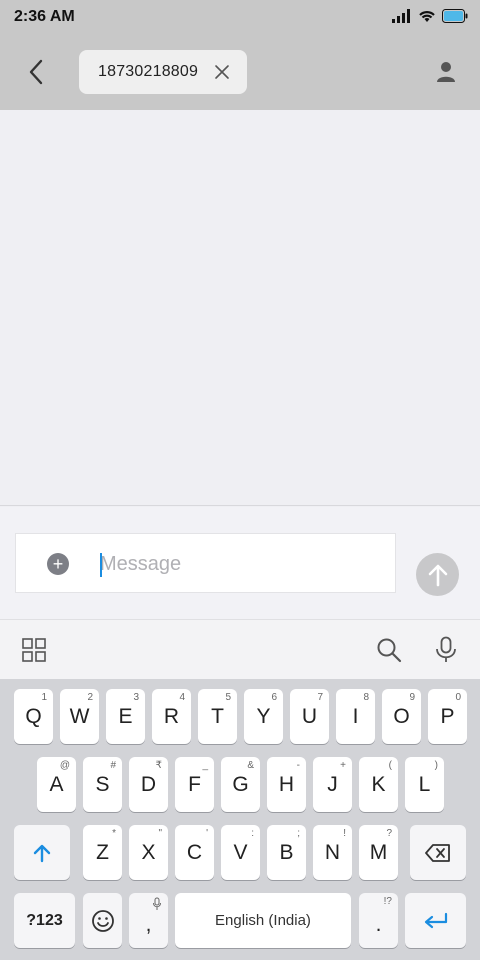 The height and width of the screenshot is (960, 480). I want to click on key-r: 4R, so click(171, 716).